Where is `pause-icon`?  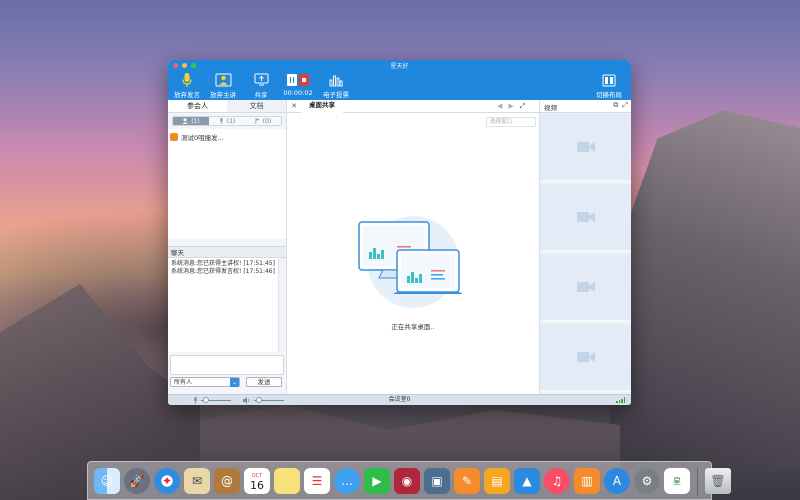
pause-icon is located at coordinates (292, 80).